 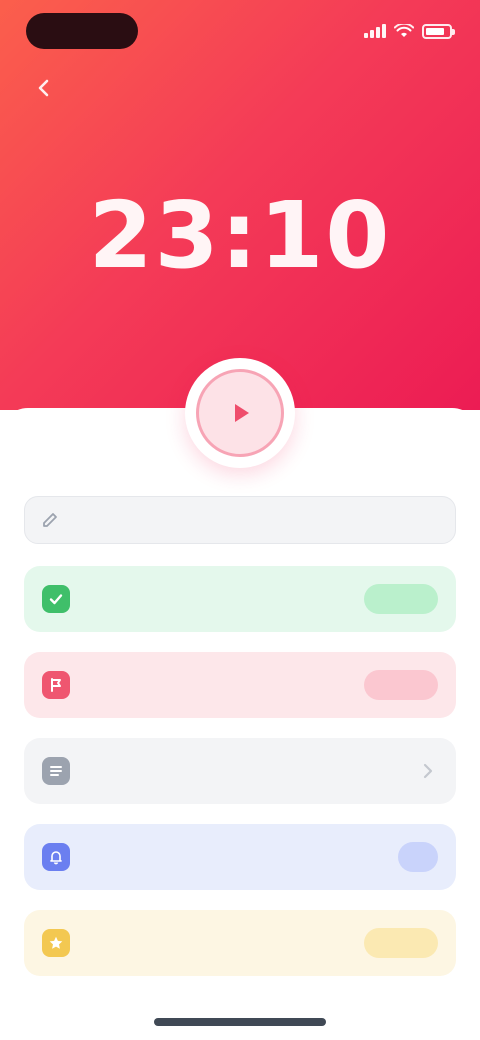 I want to click on play-button, so click(x=240, y=413).